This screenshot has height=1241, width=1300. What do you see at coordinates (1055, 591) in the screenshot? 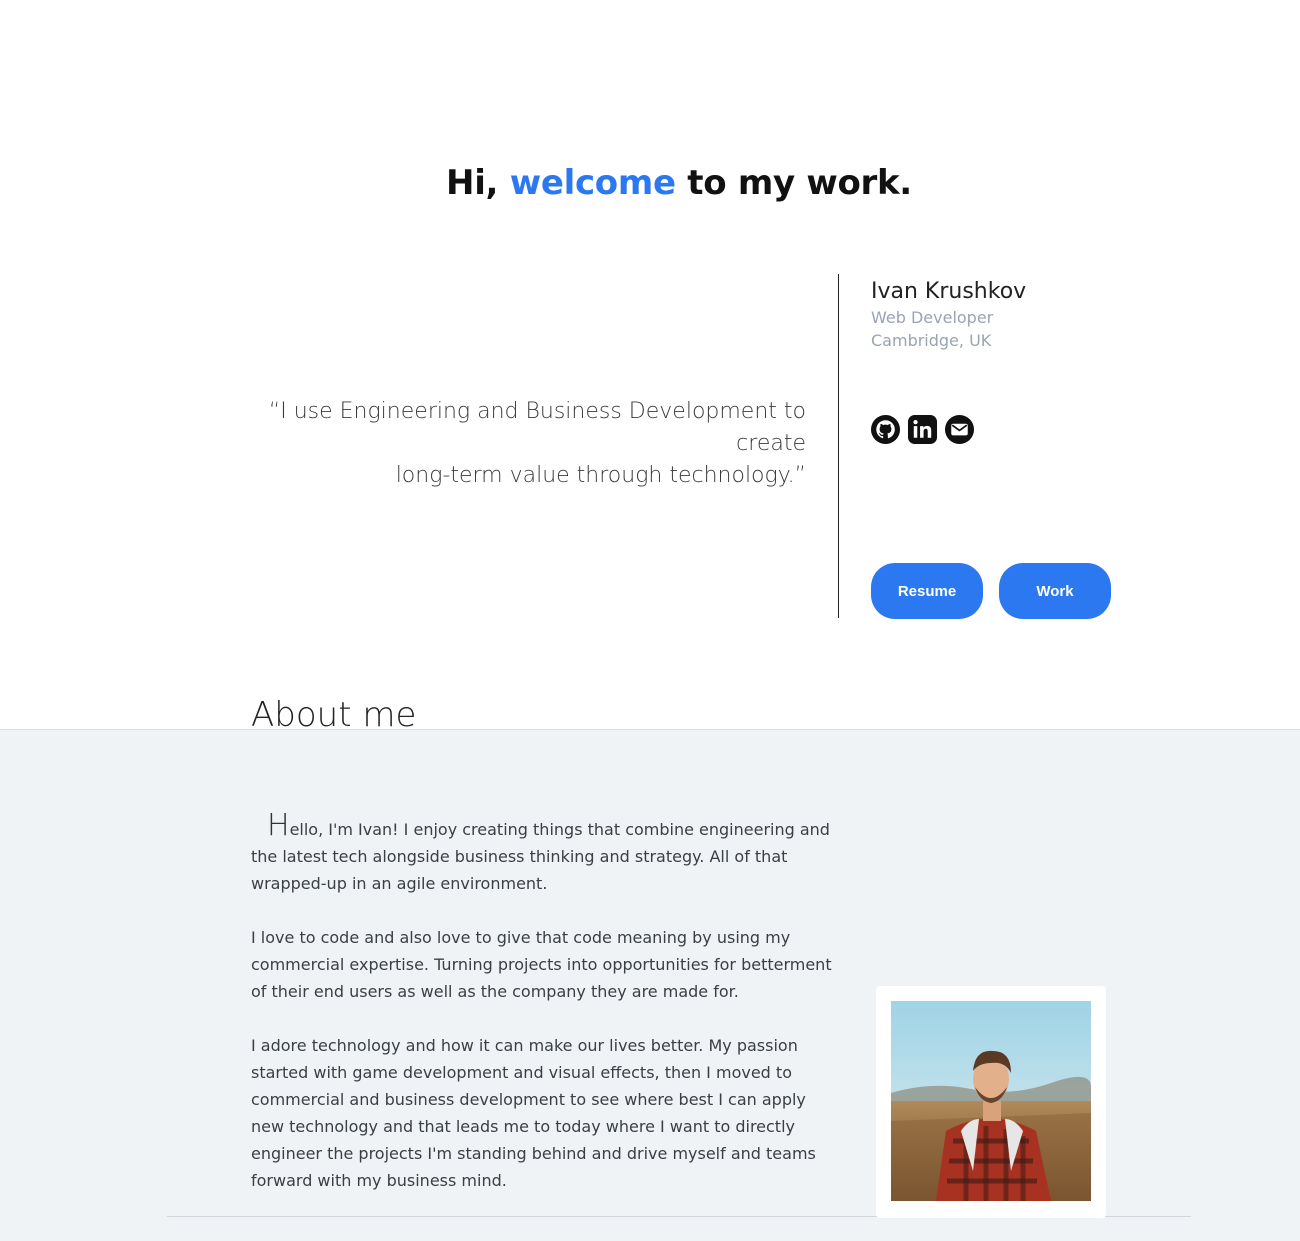
I see `work-button: Work` at bounding box center [1055, 591].